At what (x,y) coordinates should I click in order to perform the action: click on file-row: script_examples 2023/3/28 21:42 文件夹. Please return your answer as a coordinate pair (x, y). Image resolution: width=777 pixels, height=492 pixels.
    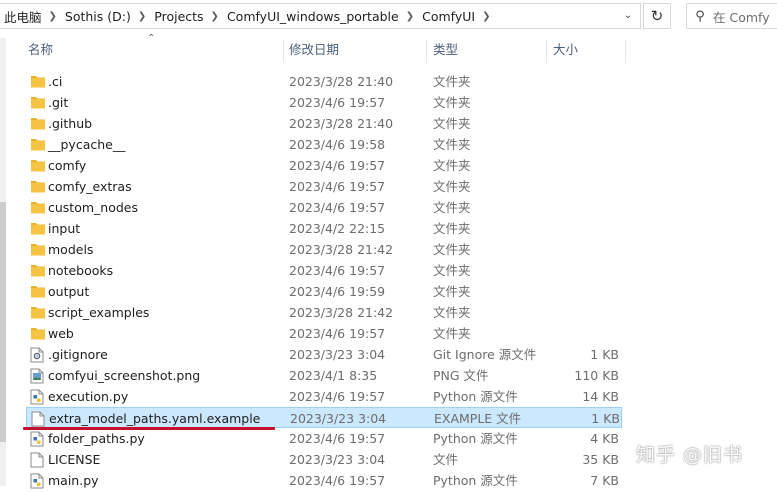
    Looking at the image, I should click on (388, 312).